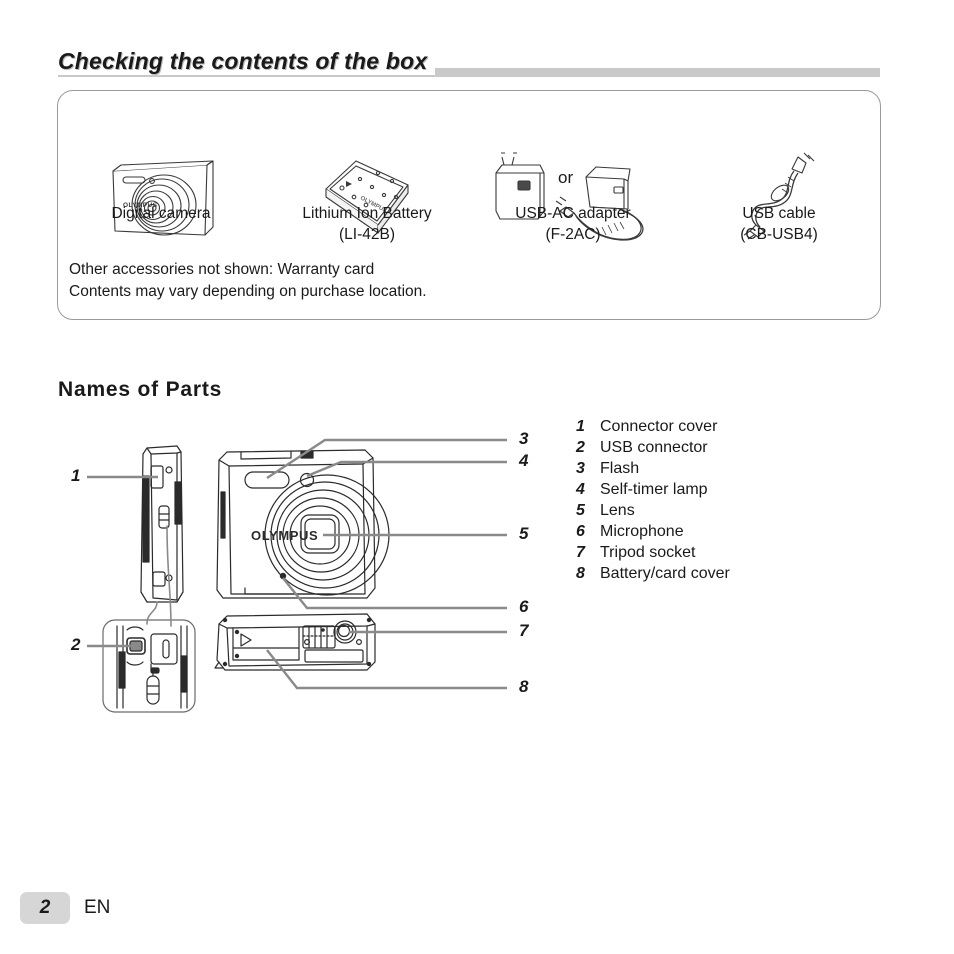  I want to click on legend-item-7: 7 Tripod socket, so click(741, 552).